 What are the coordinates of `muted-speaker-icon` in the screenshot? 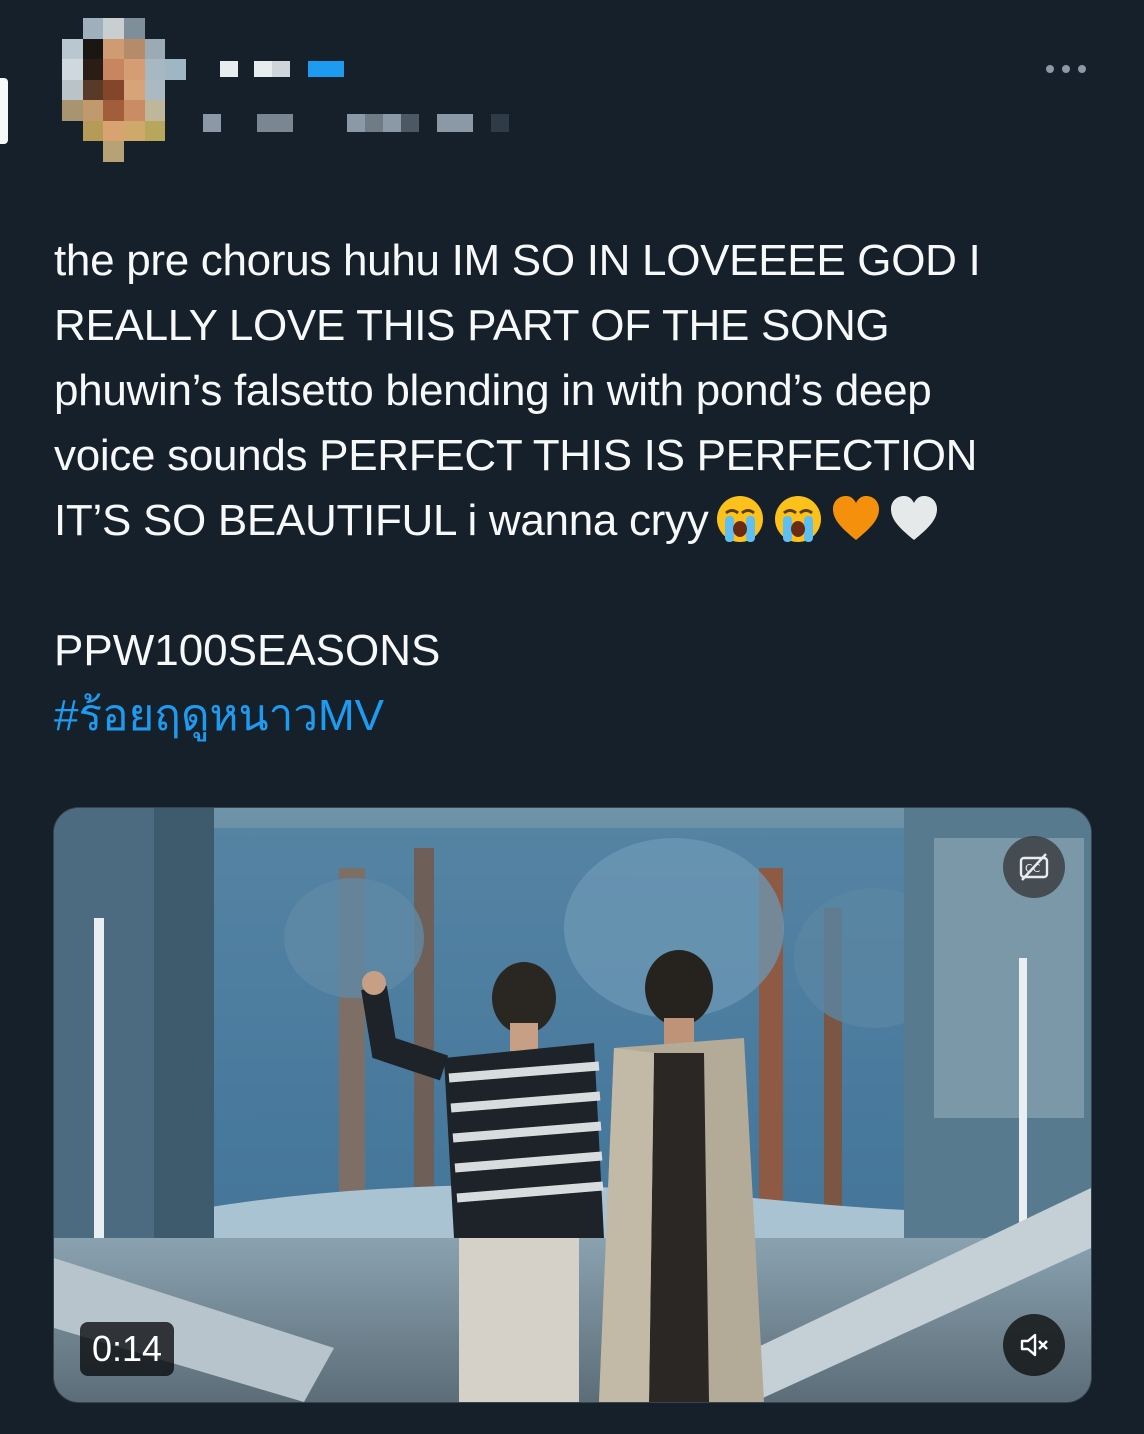 It's located at (1034, 1345).